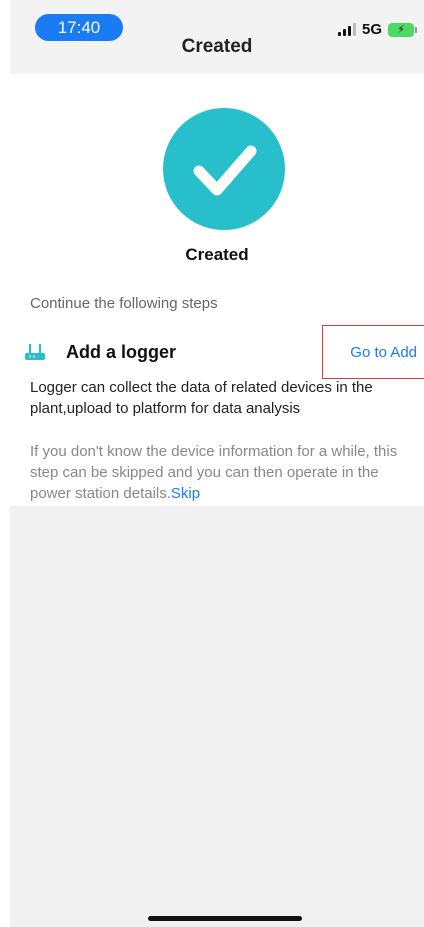  I want to click on add-logger-title: Add a logger, so click(121, 352).